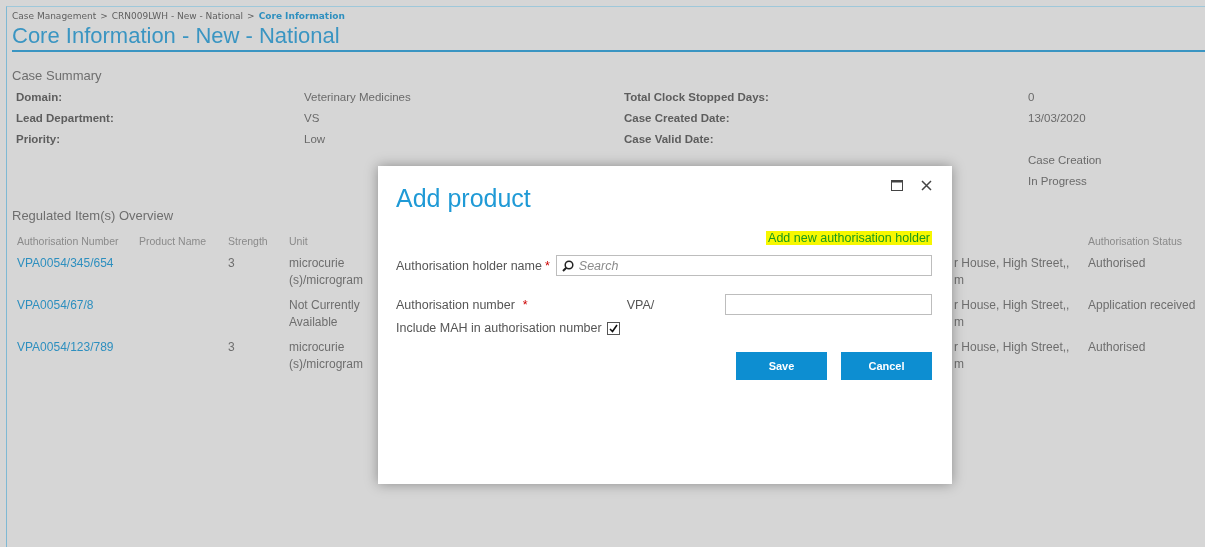  Describe the element at coordinates (63, 347) in the screenshot. I see `authorisation-link: VPA0054/123/789` at that location.